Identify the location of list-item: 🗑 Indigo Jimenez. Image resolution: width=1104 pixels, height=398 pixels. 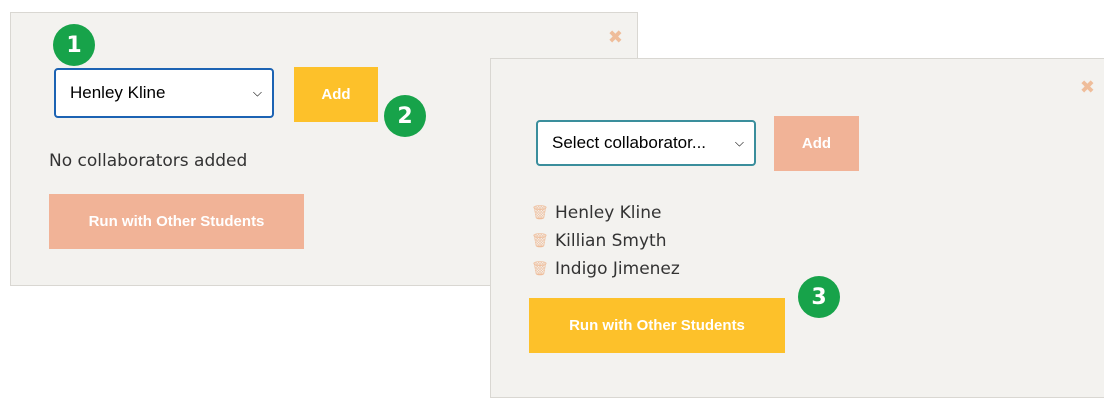
(605, 269).